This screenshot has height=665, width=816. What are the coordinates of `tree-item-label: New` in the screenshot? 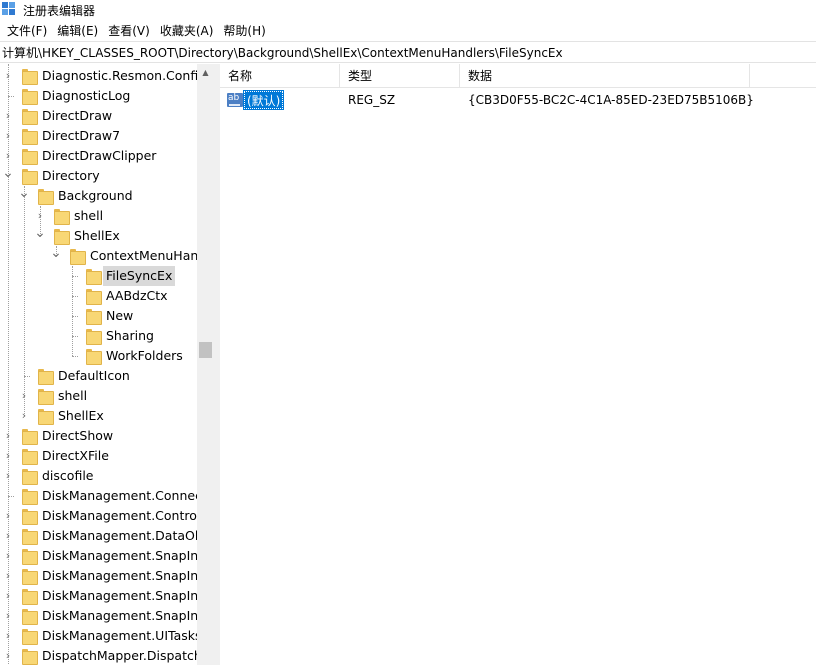 It's located at (119, 316).